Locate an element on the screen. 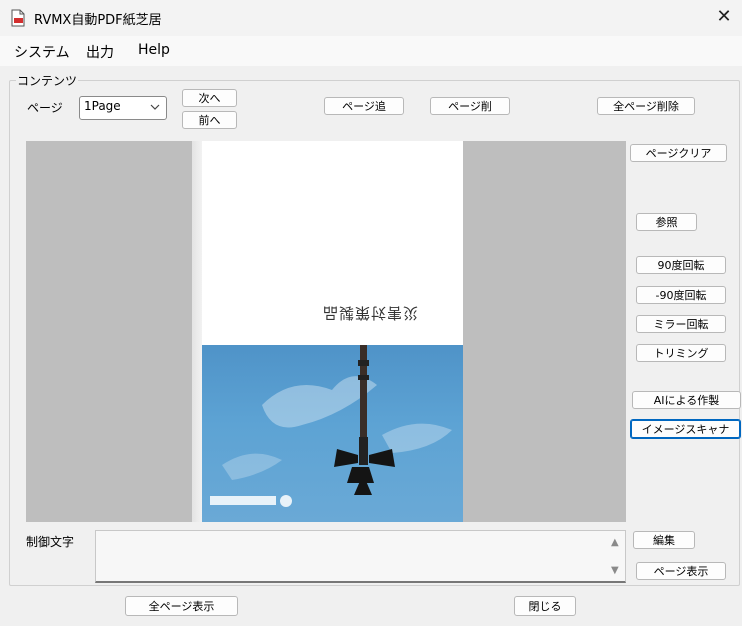 This screenshot has height=626, width=742. page-delete-button: ページ削 is located at coordinates (470, 106).